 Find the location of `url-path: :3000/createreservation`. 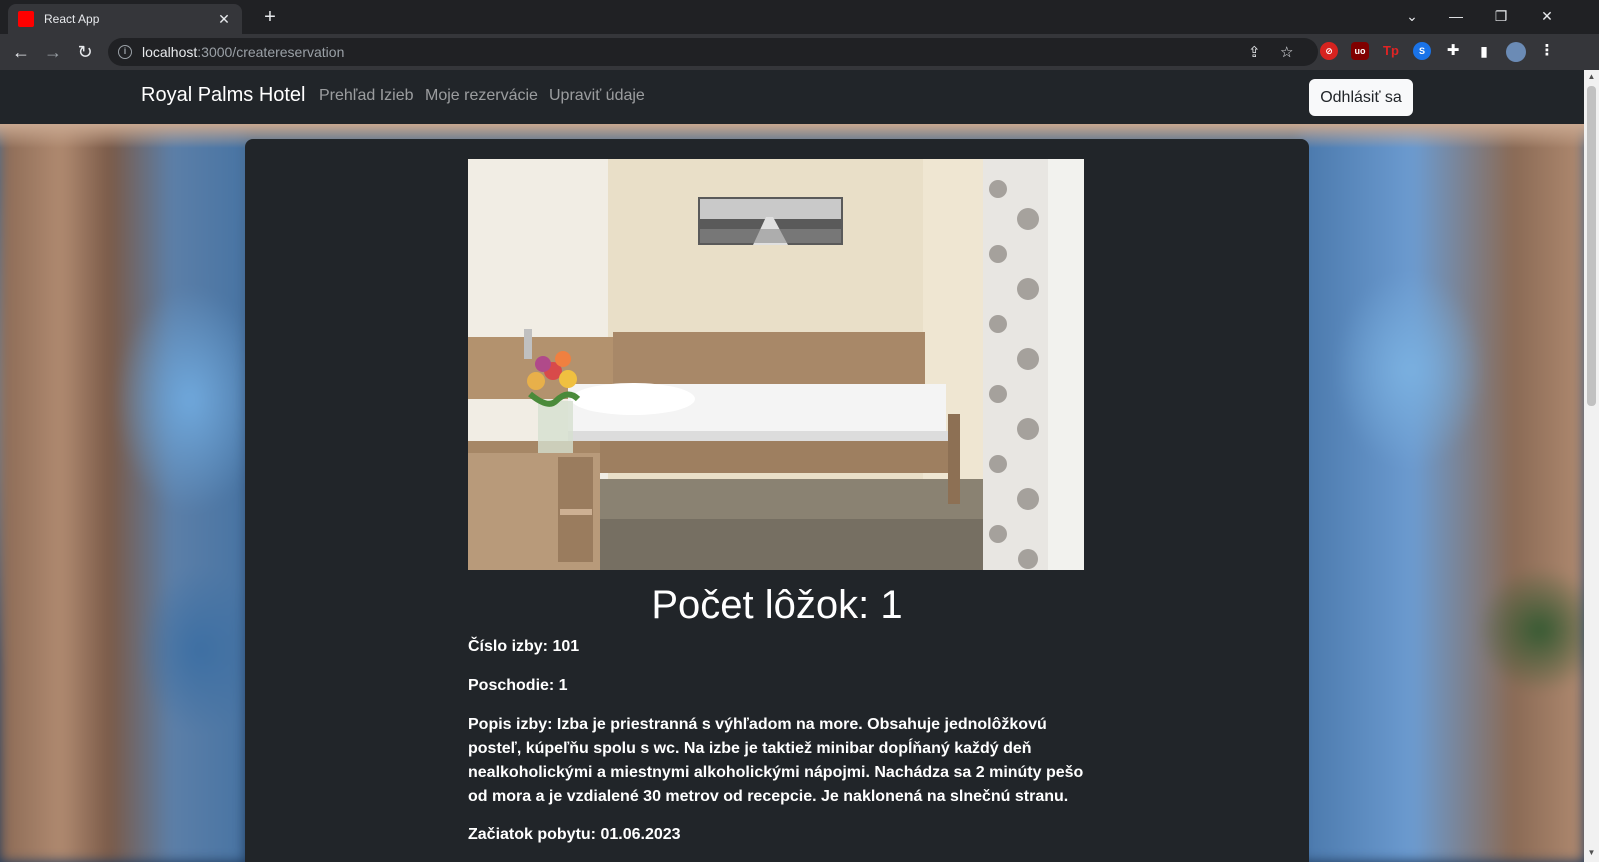

url-path: :3000/createreservation is located at coordinates (271, 52).